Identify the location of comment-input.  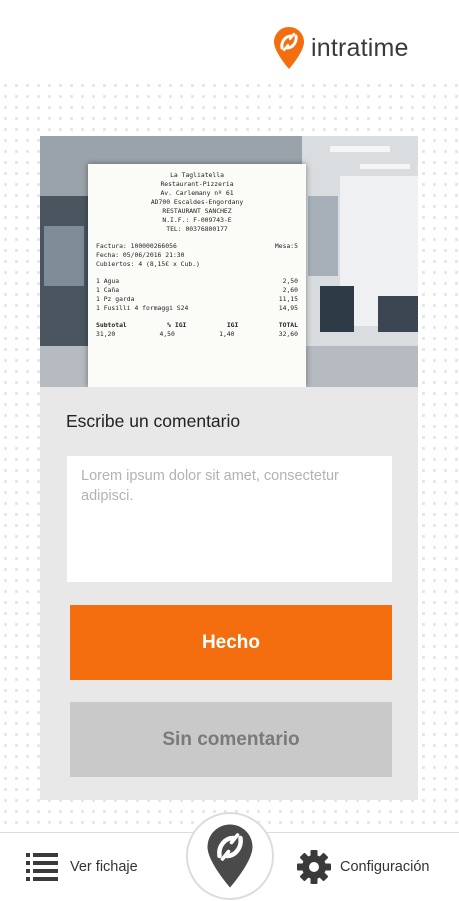
(229, 519).